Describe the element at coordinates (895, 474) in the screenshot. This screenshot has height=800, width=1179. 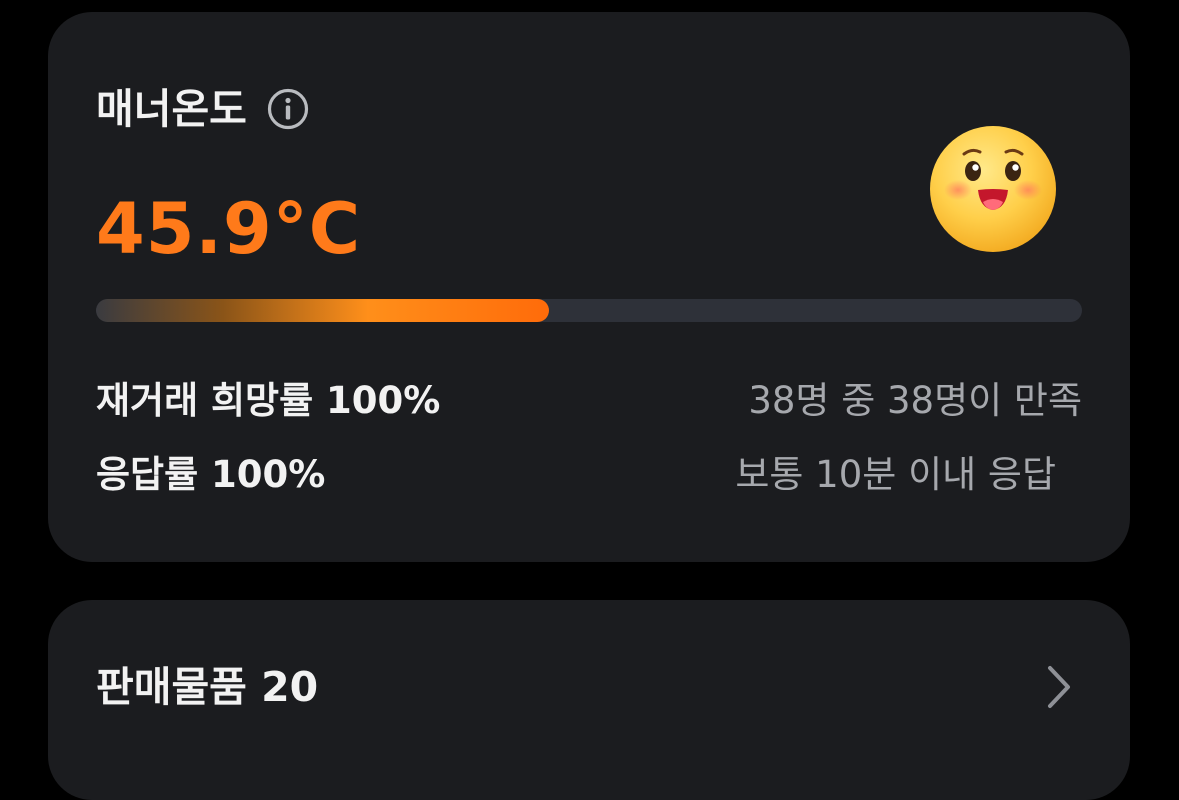
I see `response-rate-detail: 보통 10분 이내 응답` at that location.